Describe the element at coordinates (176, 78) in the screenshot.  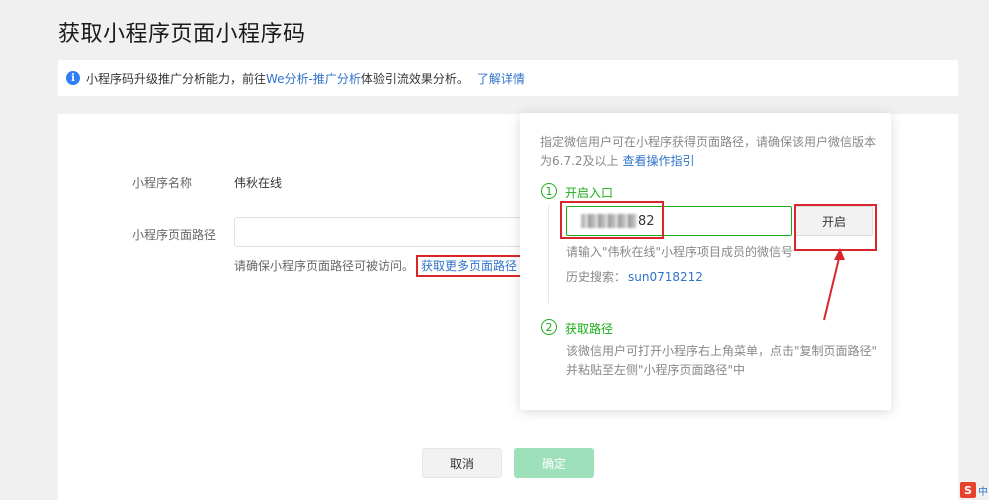
I see `notice-text: 小程序码升级推广分析能力，前往` at that location.